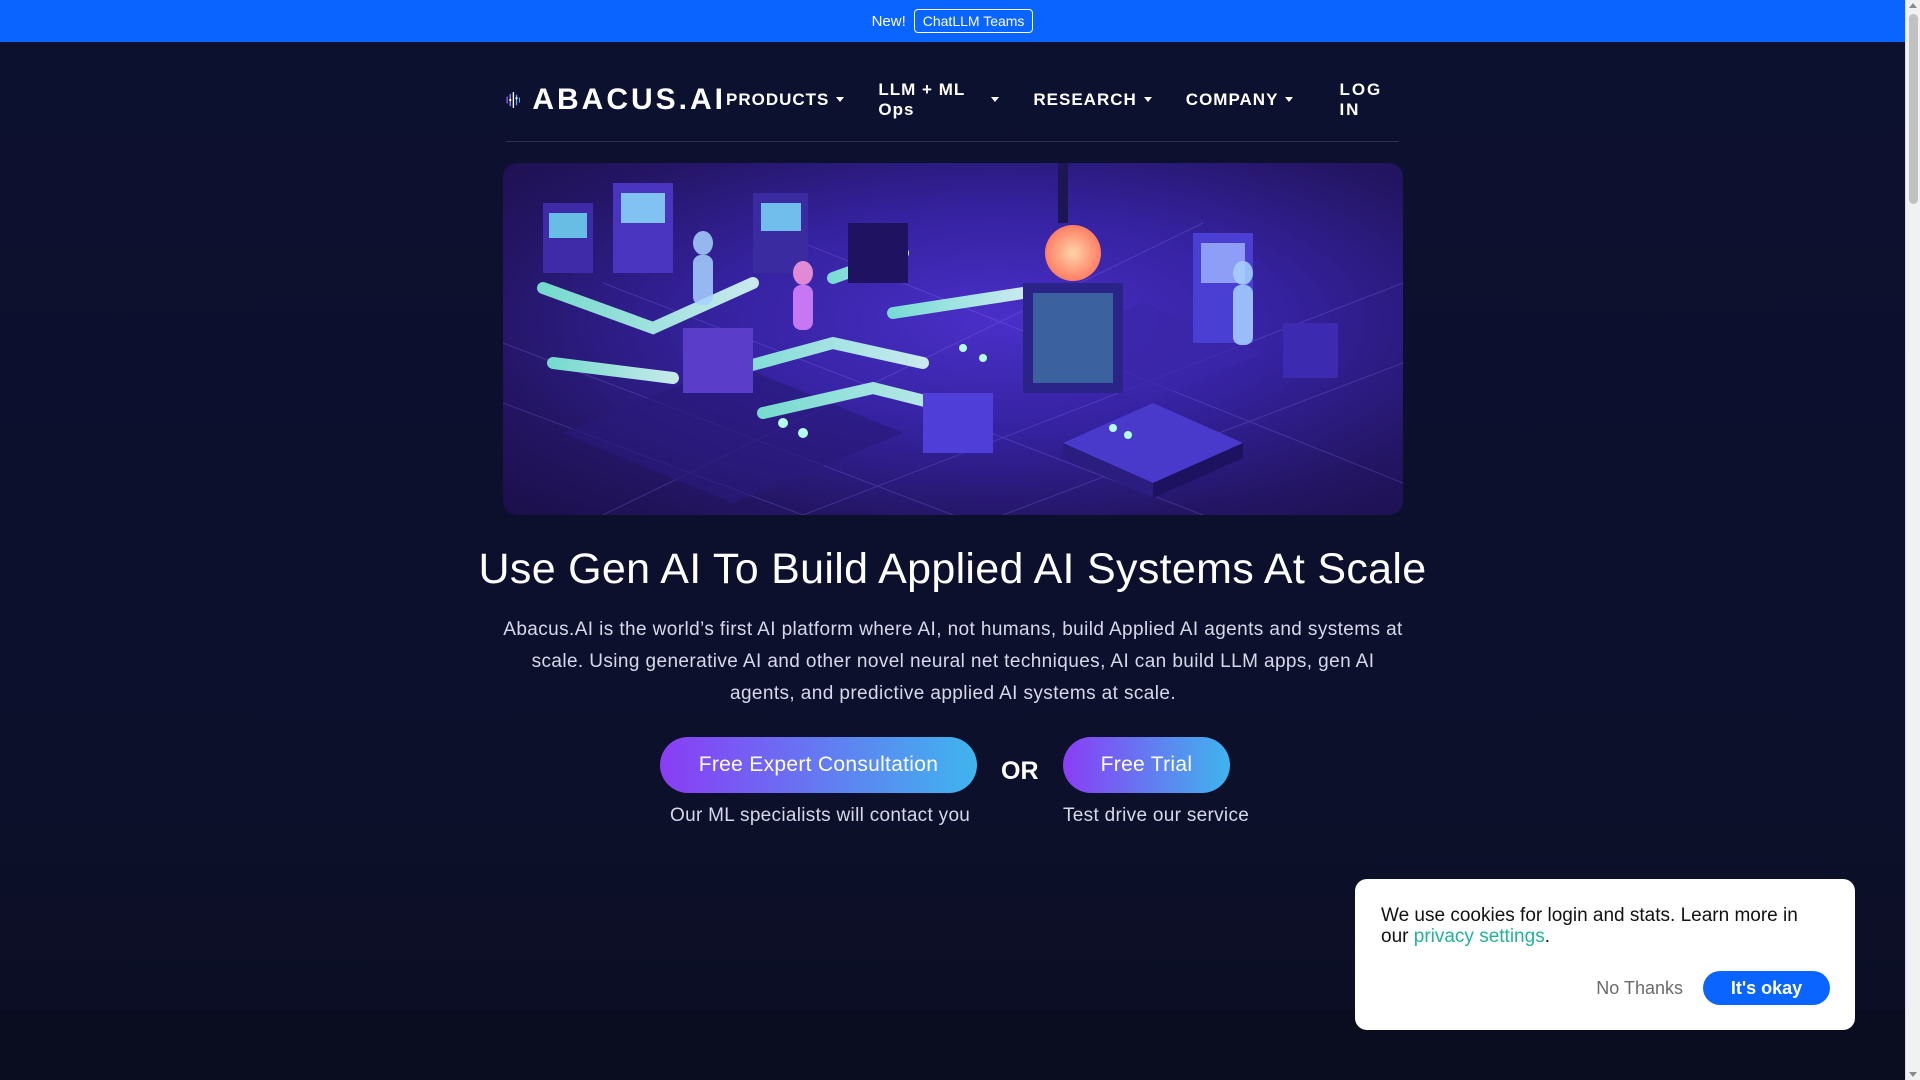  I want to click on announcement-new-label: New!, so click(888, 21).